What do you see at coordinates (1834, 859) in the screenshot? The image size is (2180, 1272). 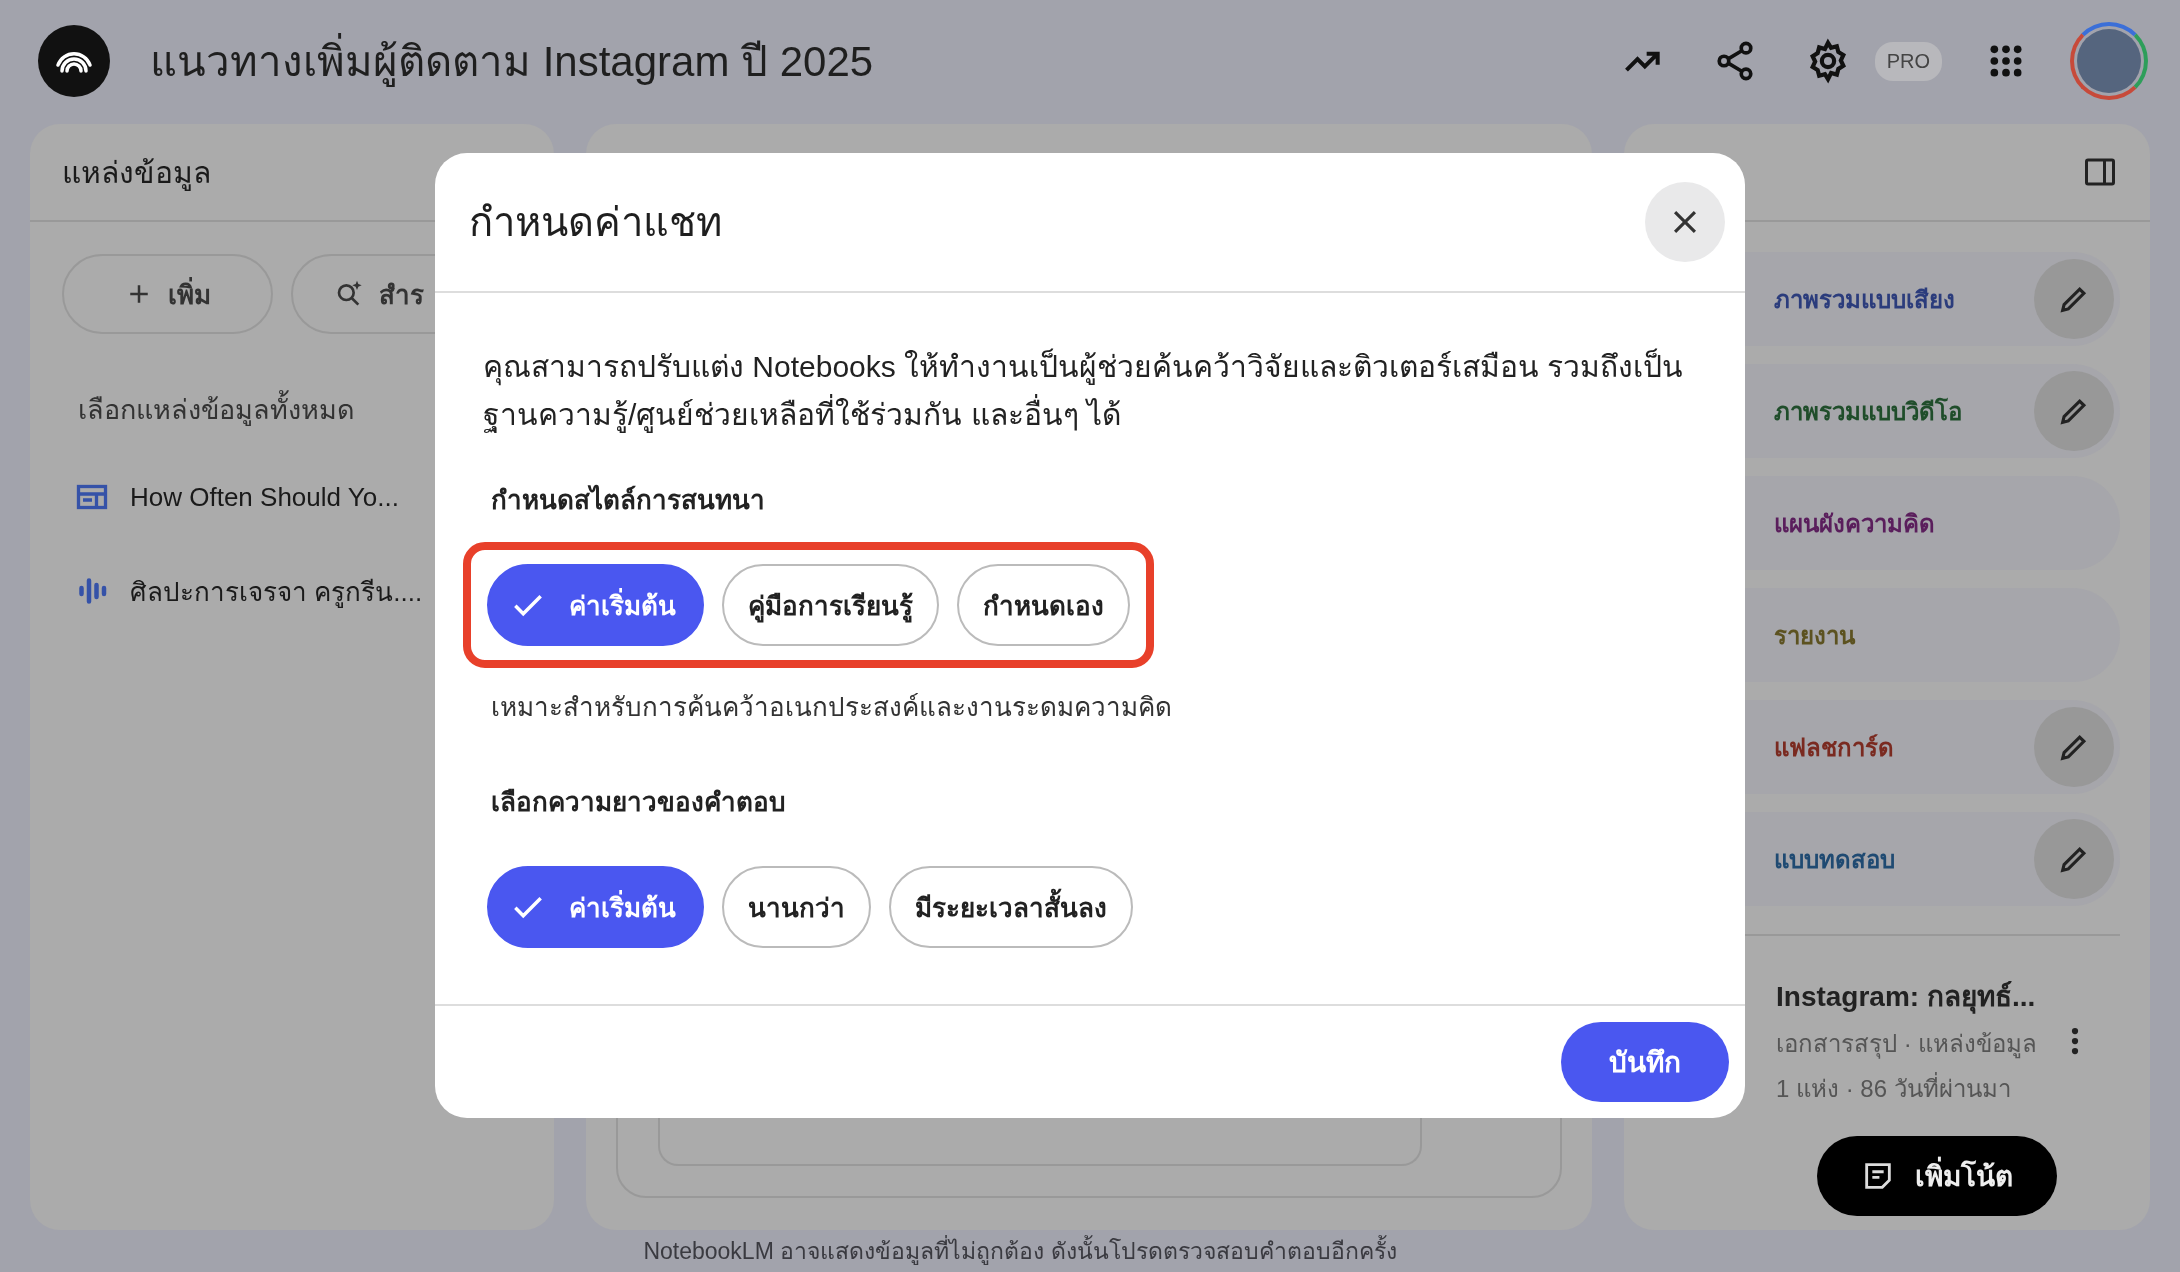 I see `studio-tool-label: แบบทดสอบ` at bounding box center [1834, 859].